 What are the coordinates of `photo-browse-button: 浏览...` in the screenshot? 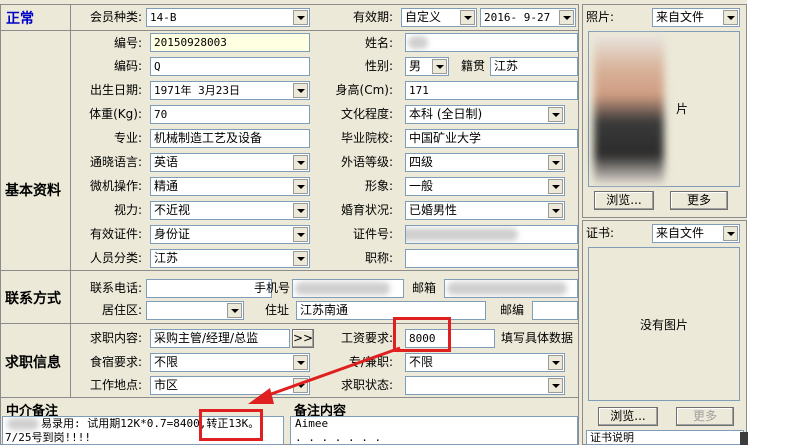 It's located at (624, 200).